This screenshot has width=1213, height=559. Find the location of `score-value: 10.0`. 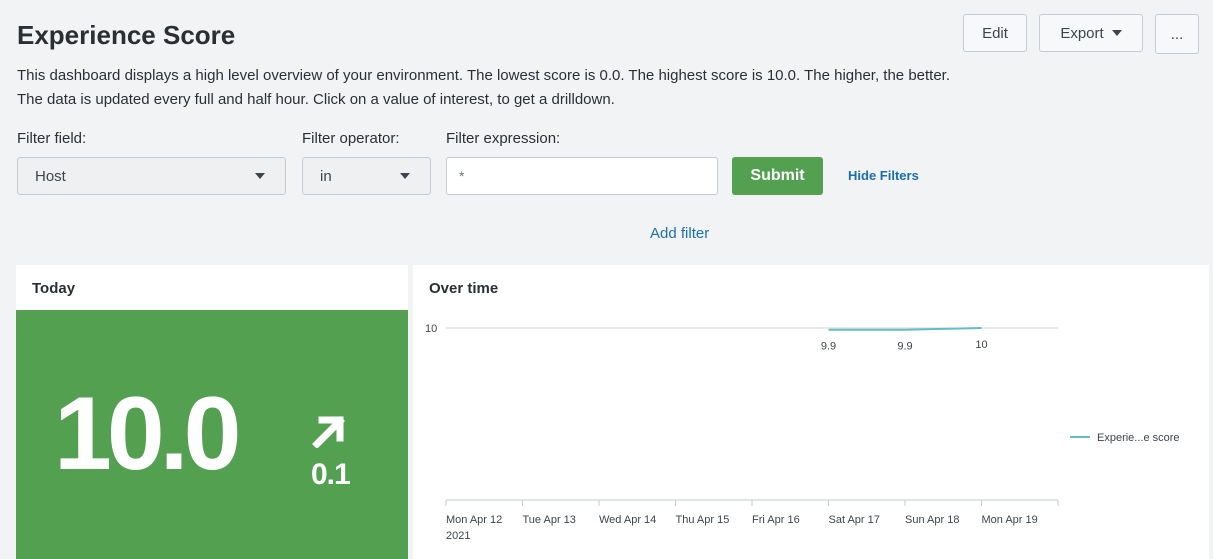

score-value: 10.0 is located at coordinates (147, 434).